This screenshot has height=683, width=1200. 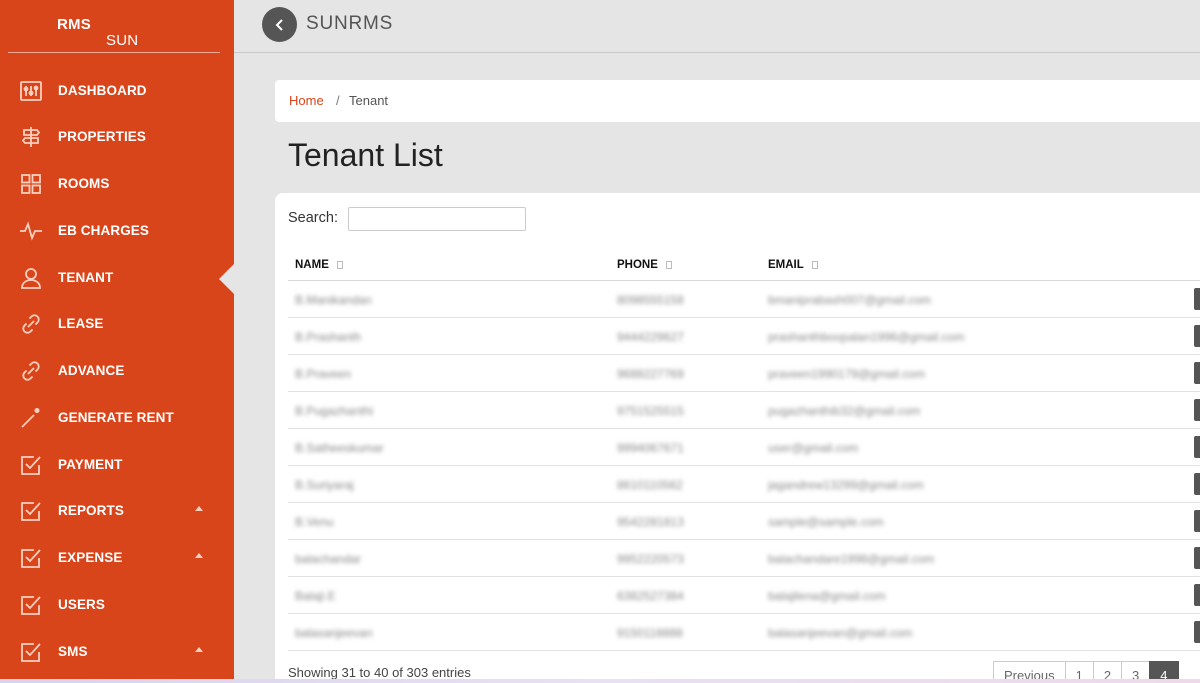 What do you see at coordinates (365, 155) in the screenshot?
I see `page-title: Tenant List` at bounding box center [365, 155].